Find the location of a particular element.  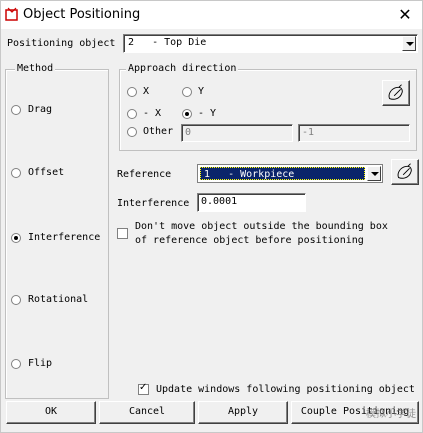

approach-y-label: Y is located at coordinates (201, 91).